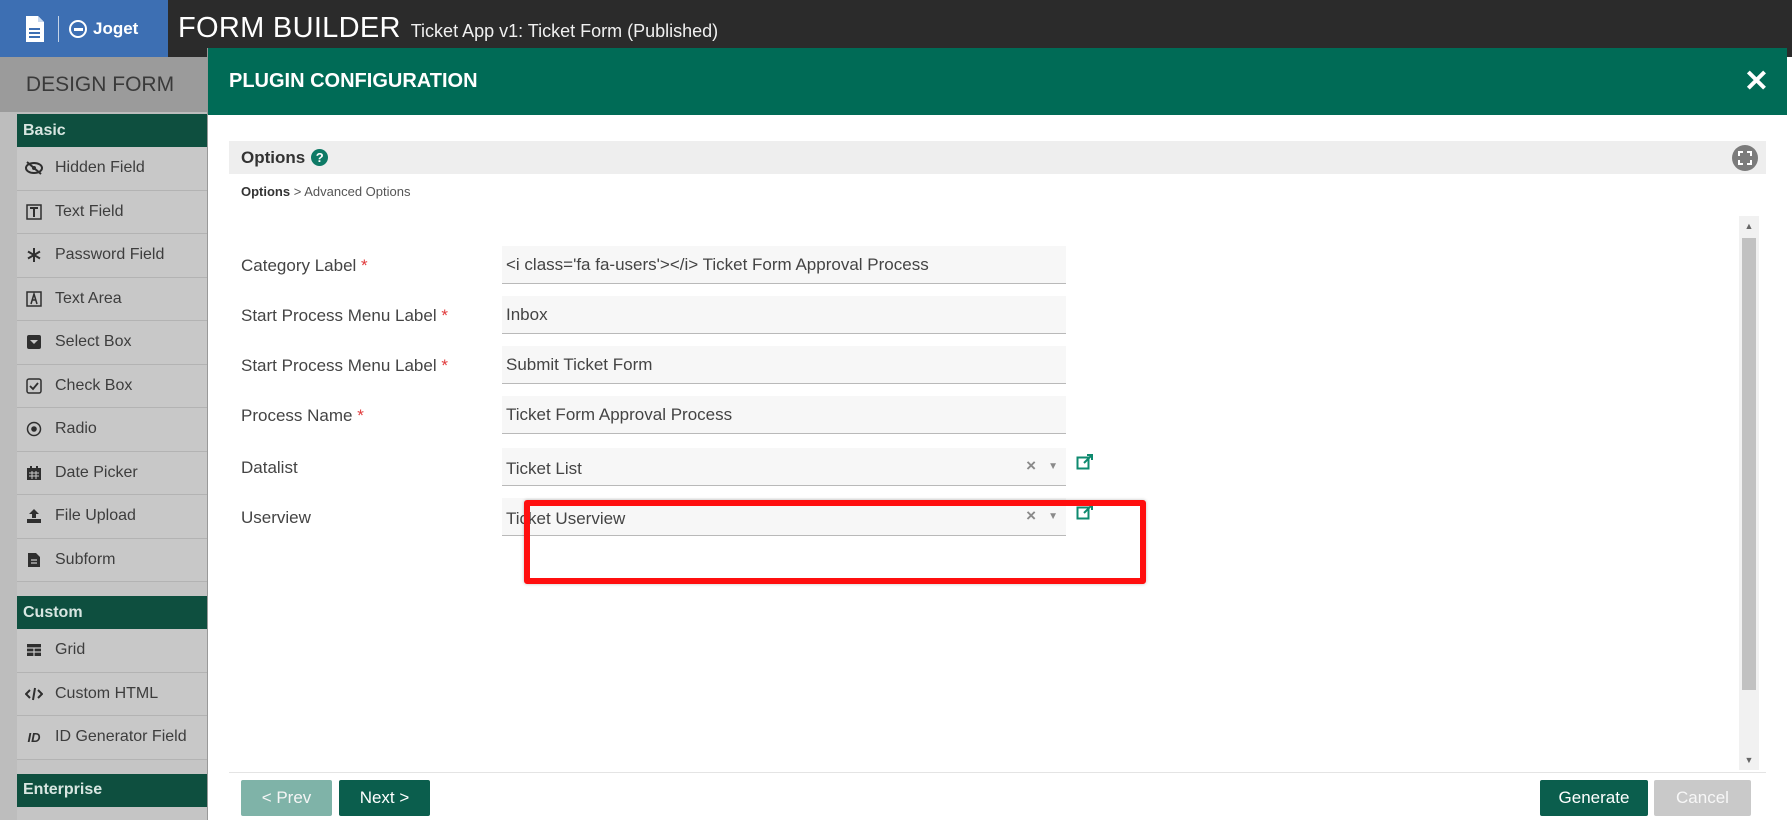 The image size is (1792, 820). Describe the element at coordinates (997, 772) in the screenshot. I see `footer-divider` at that location.